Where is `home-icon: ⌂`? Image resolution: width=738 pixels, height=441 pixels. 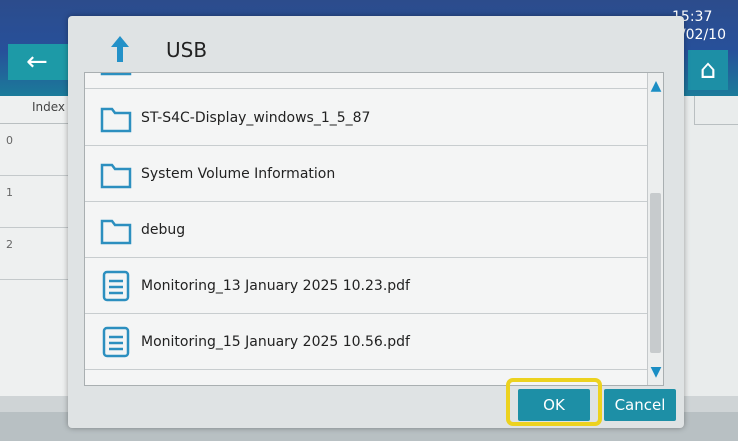 home-icon: ⌂ is located at coordinates (708, 70).